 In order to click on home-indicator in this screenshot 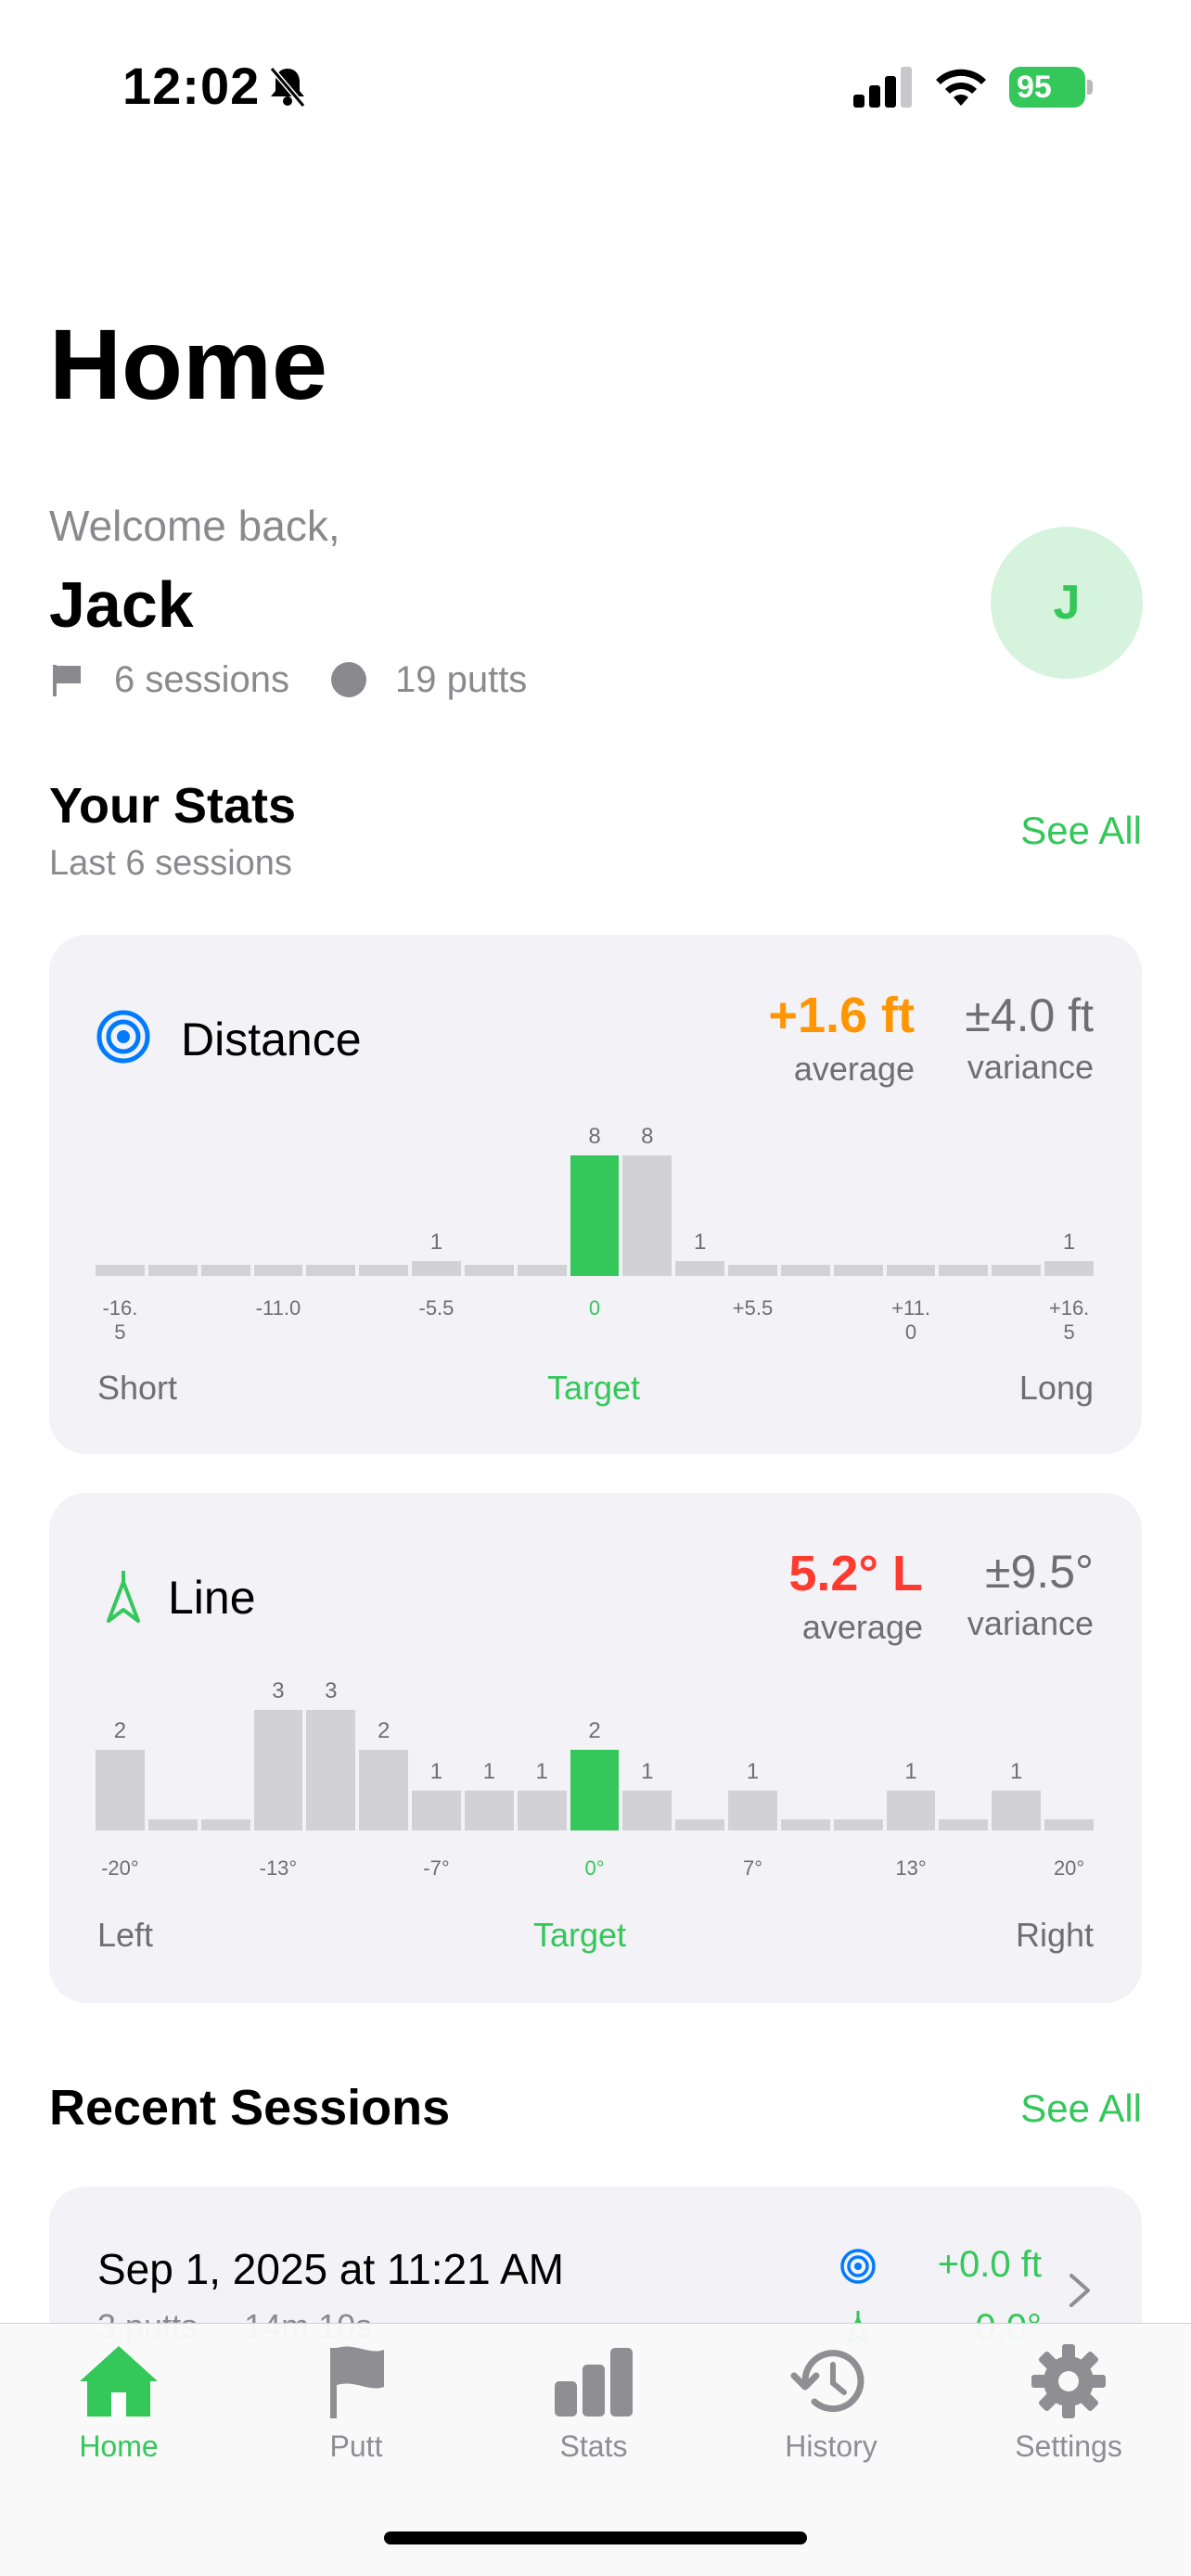, I will do `click(595, 2538)`.